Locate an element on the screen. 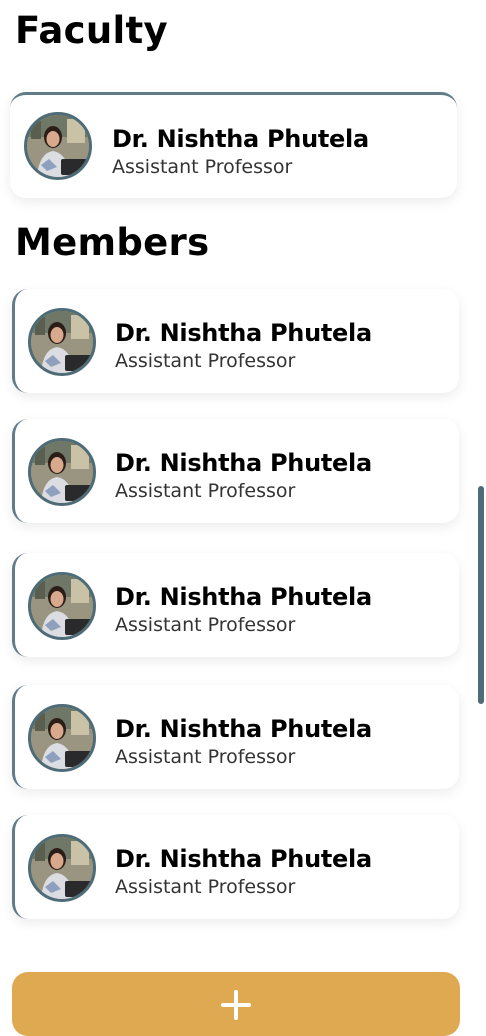 This screenshot has height=1036, width=486. scrollbar is located at coordinates (481, 595).